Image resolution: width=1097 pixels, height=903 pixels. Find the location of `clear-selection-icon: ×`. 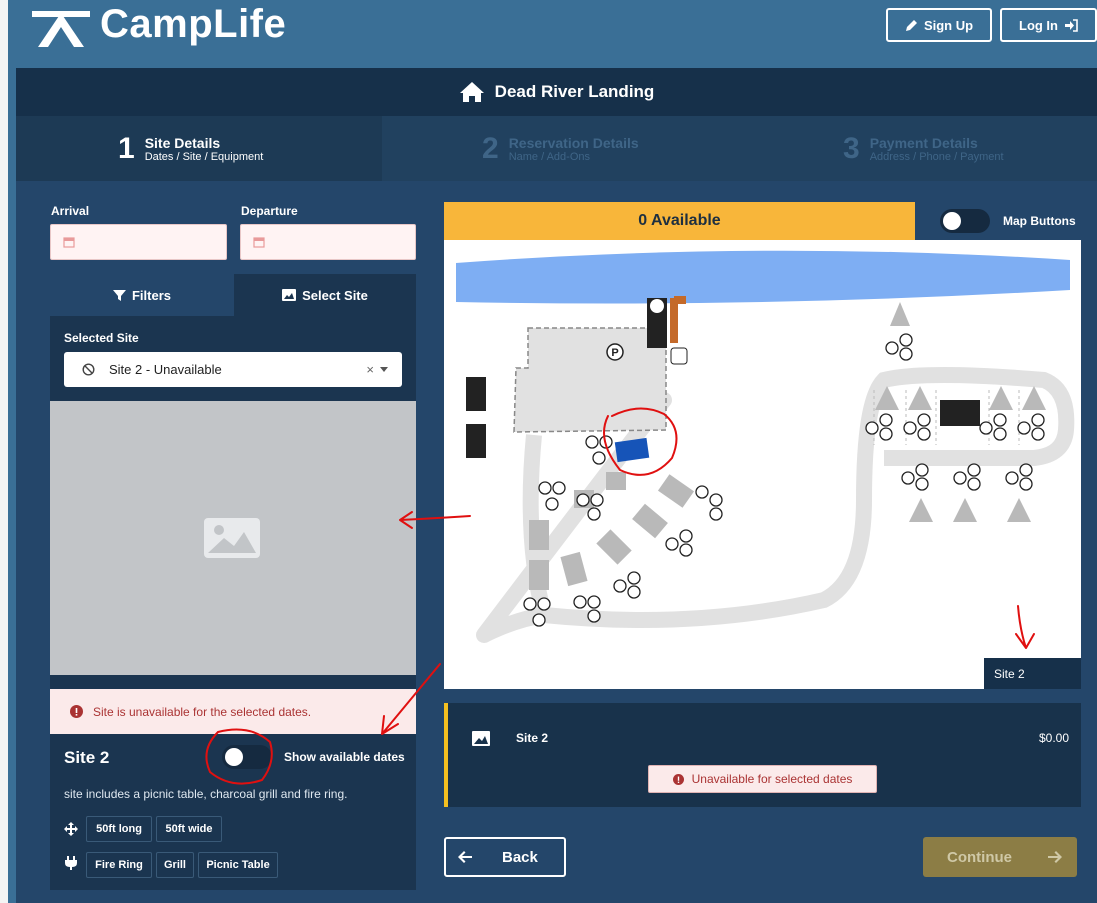

clear-selection-icon: × is located at coordinates (370, 369).